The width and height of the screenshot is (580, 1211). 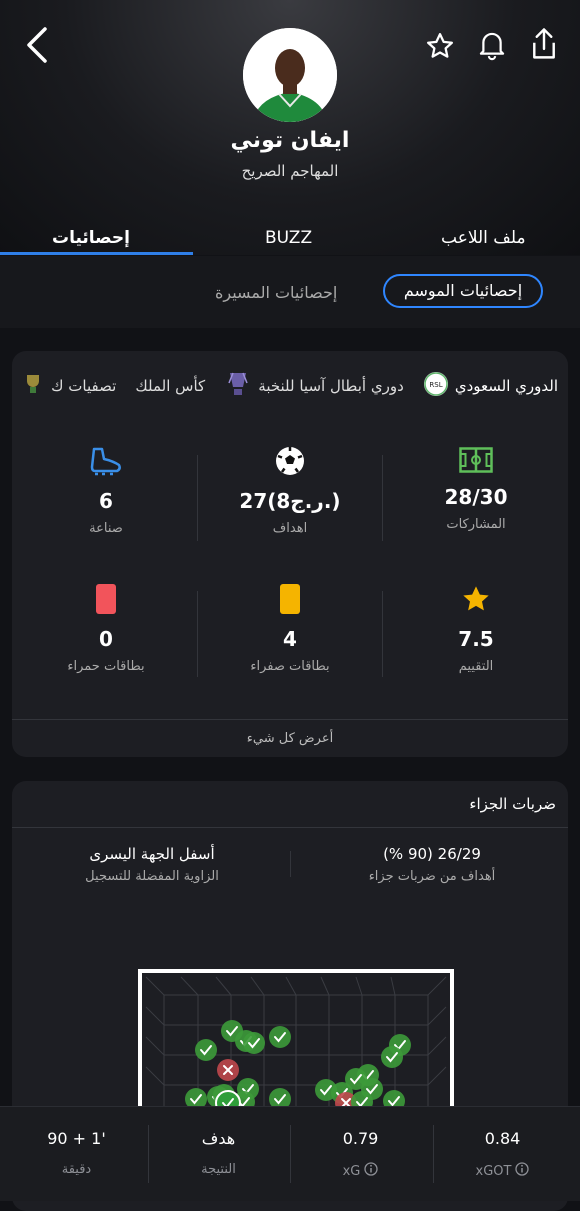 What do you see at coordinates (96, 253) in the screenshot?
I see `tab-active-indicator` at bounding box center [96, 253].